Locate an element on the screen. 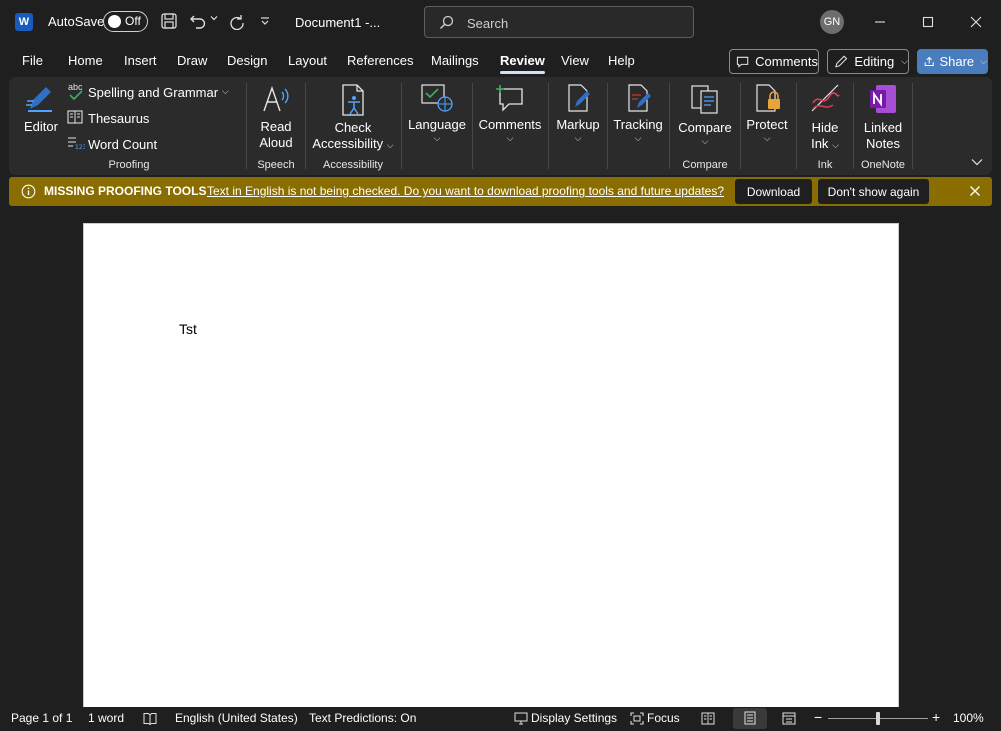 The image size is (1001, 731). tab-help: Help is located at coordinates (621, 60).